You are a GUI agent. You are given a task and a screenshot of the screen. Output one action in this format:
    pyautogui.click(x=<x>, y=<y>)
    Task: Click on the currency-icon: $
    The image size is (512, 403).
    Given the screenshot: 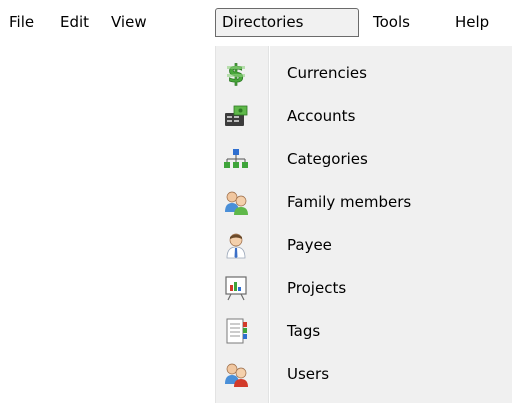 What is the action you would take?
    pyautogui.click(x=236, y=73)
    